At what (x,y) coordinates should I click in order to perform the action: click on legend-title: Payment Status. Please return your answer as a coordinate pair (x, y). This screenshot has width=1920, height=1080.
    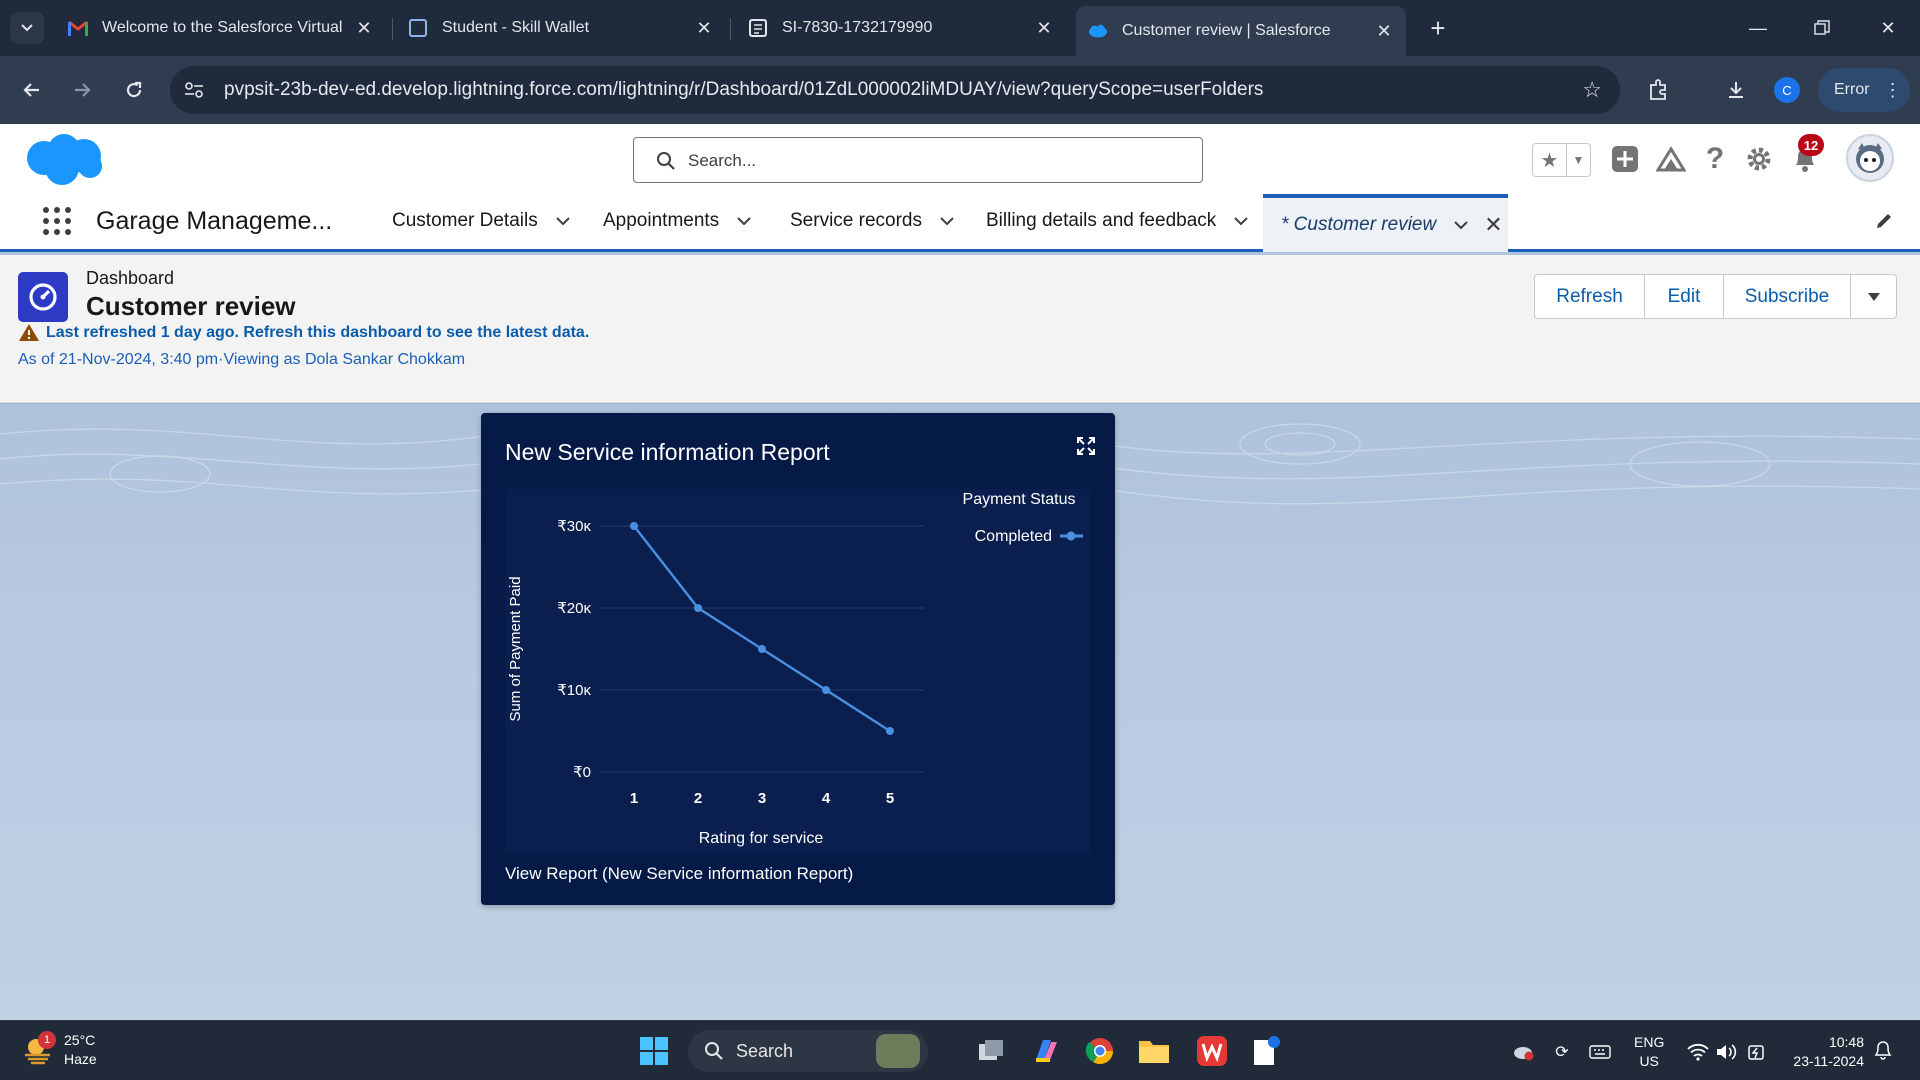
    Looking at the image, I should click on (1019, 499).